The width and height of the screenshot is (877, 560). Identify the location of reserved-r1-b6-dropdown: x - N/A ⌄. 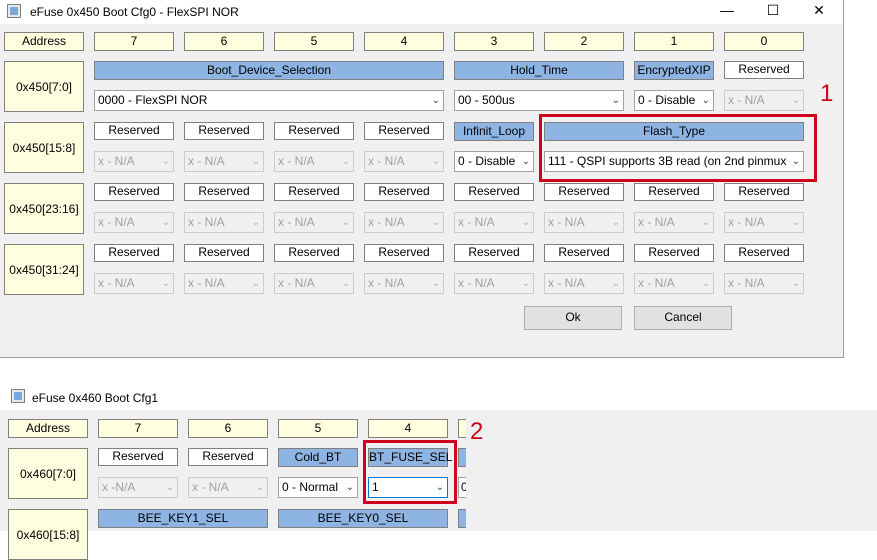
(224, 161).